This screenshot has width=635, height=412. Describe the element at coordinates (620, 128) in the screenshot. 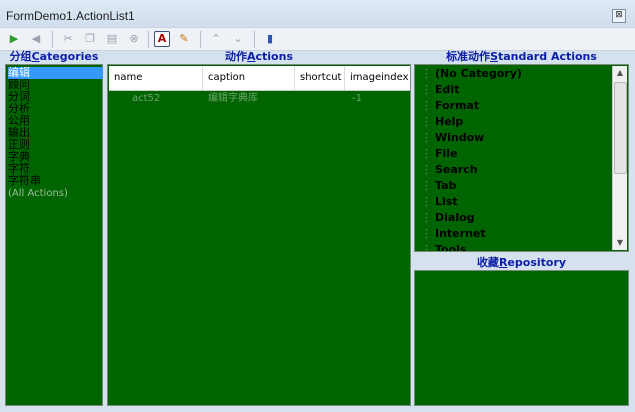

I see `scrollbar-thumb` at that location.